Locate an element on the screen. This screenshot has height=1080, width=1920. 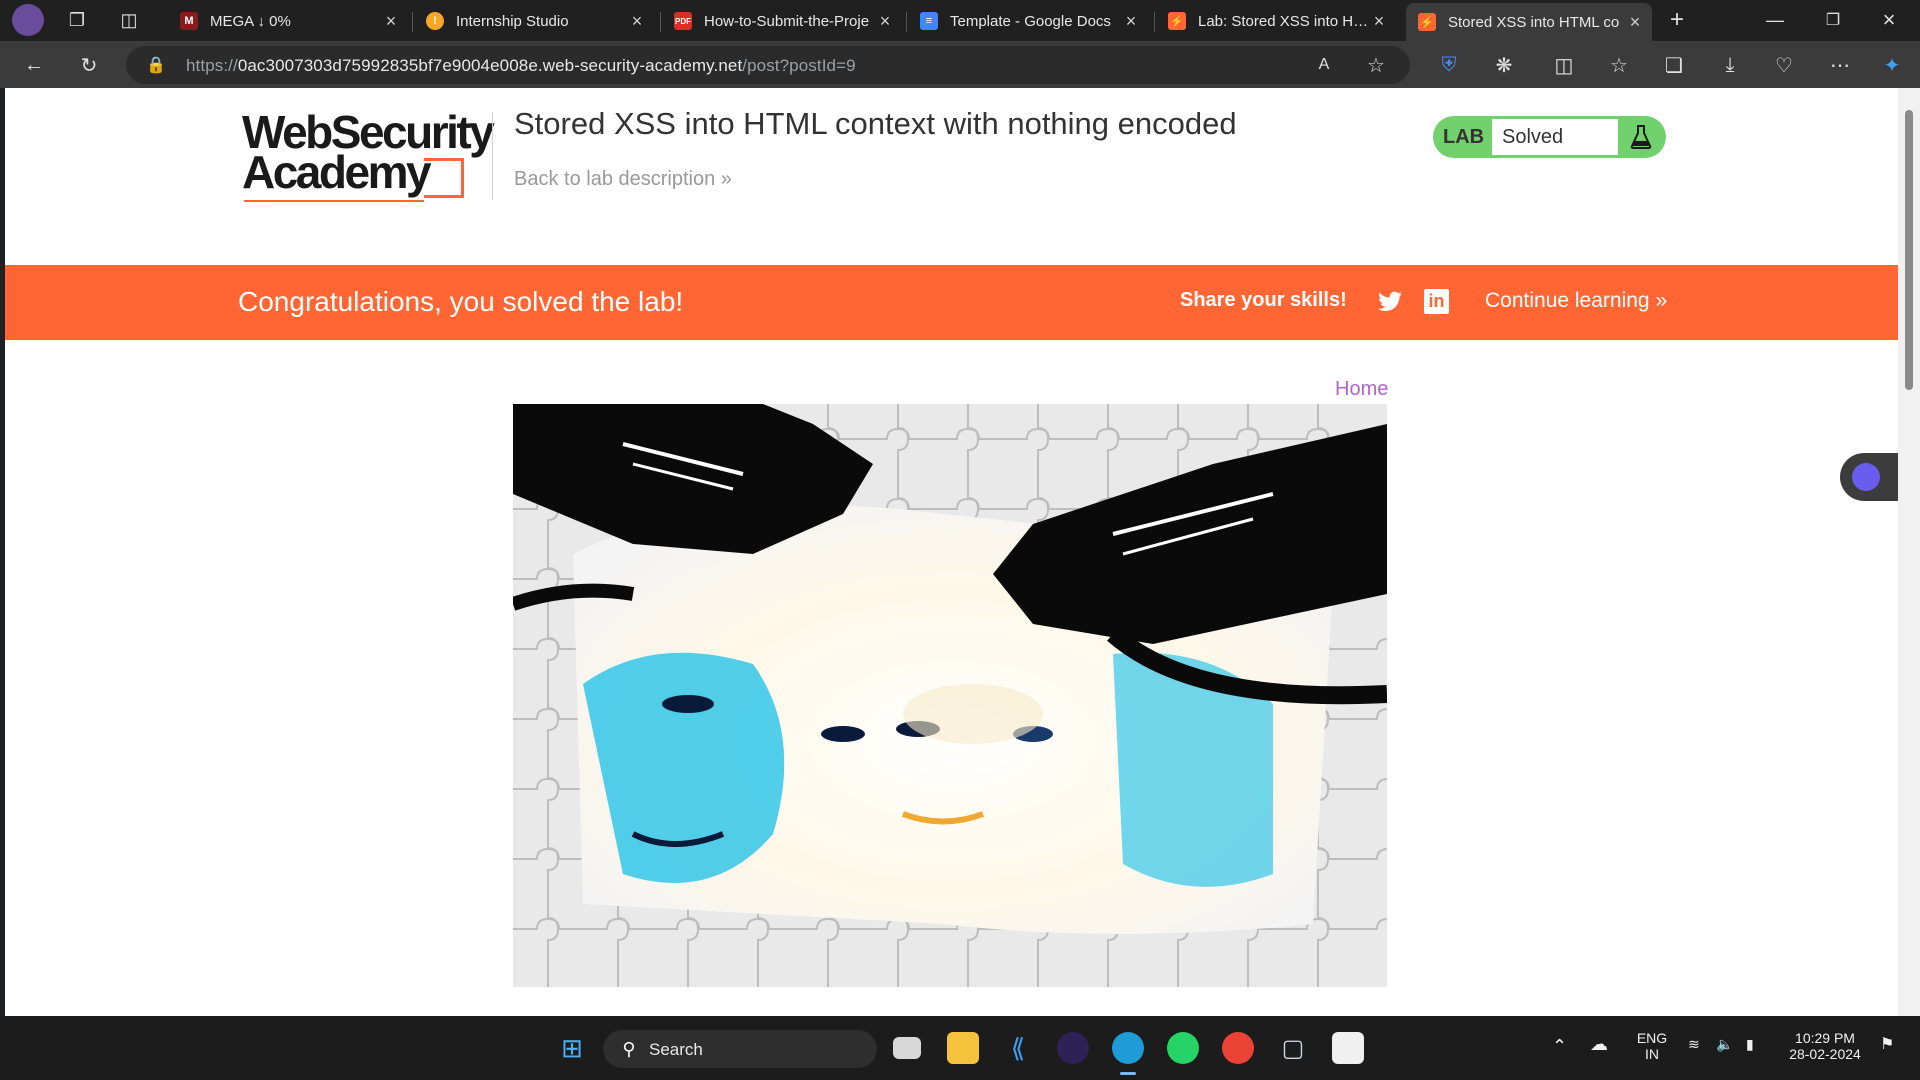
clock-time: 10:29 PM is located at coordinates (1825, 1038).